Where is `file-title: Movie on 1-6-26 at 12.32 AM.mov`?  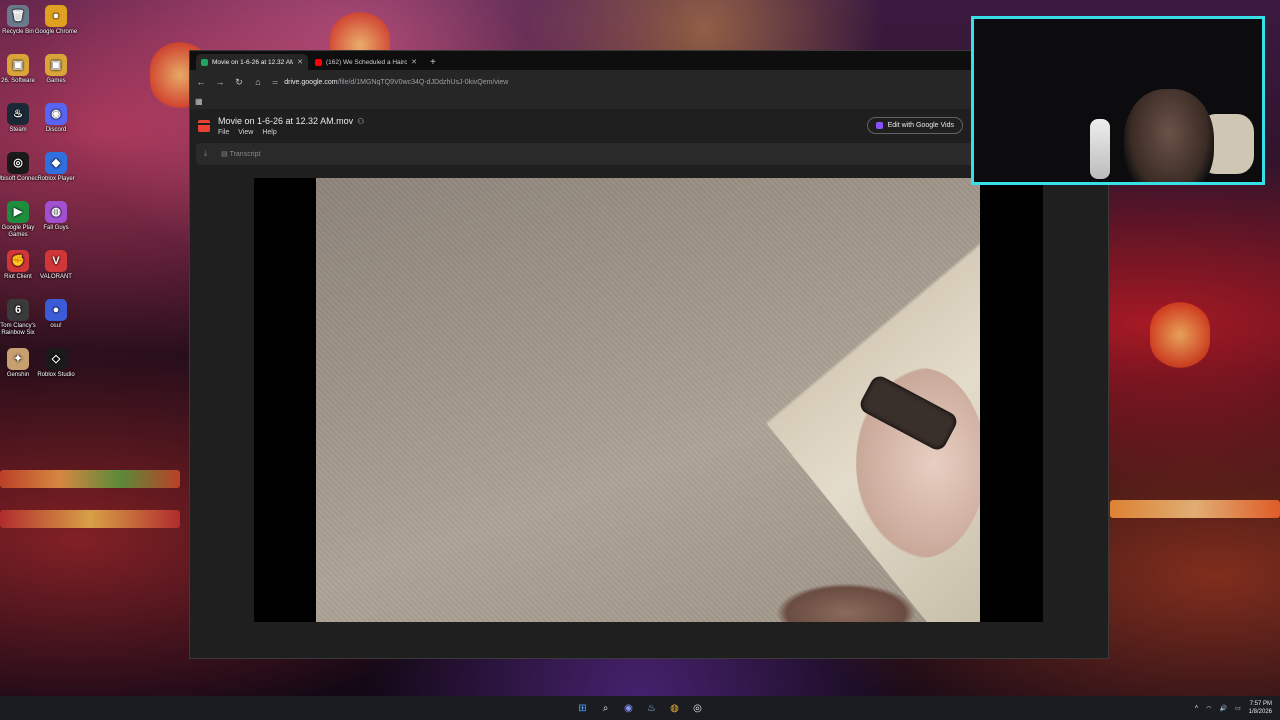
file-title: Movie on 1-6-26 at 12.32 AM.mov is located at coordinates (286, 121).